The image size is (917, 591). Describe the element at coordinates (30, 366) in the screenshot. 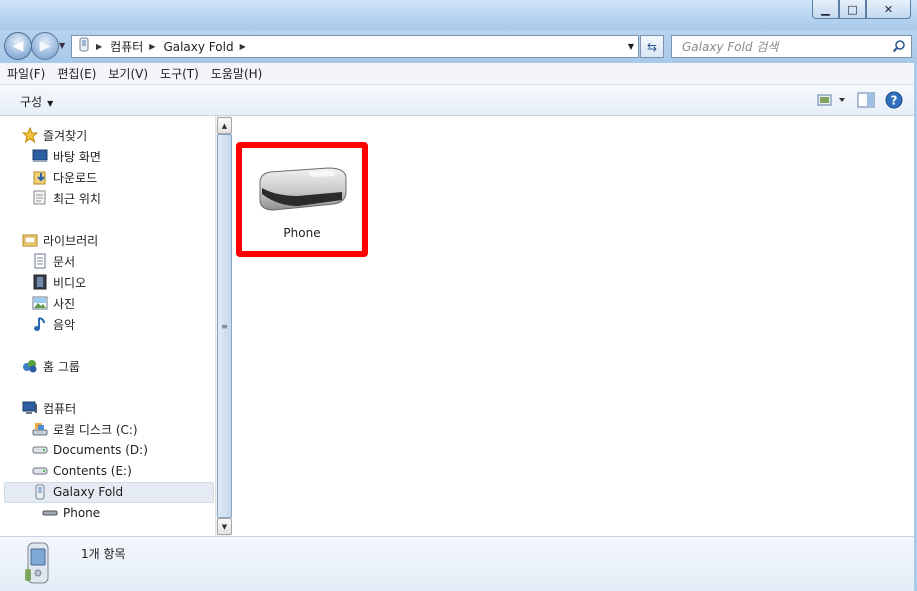

I see `homegroup-icon` at that location.